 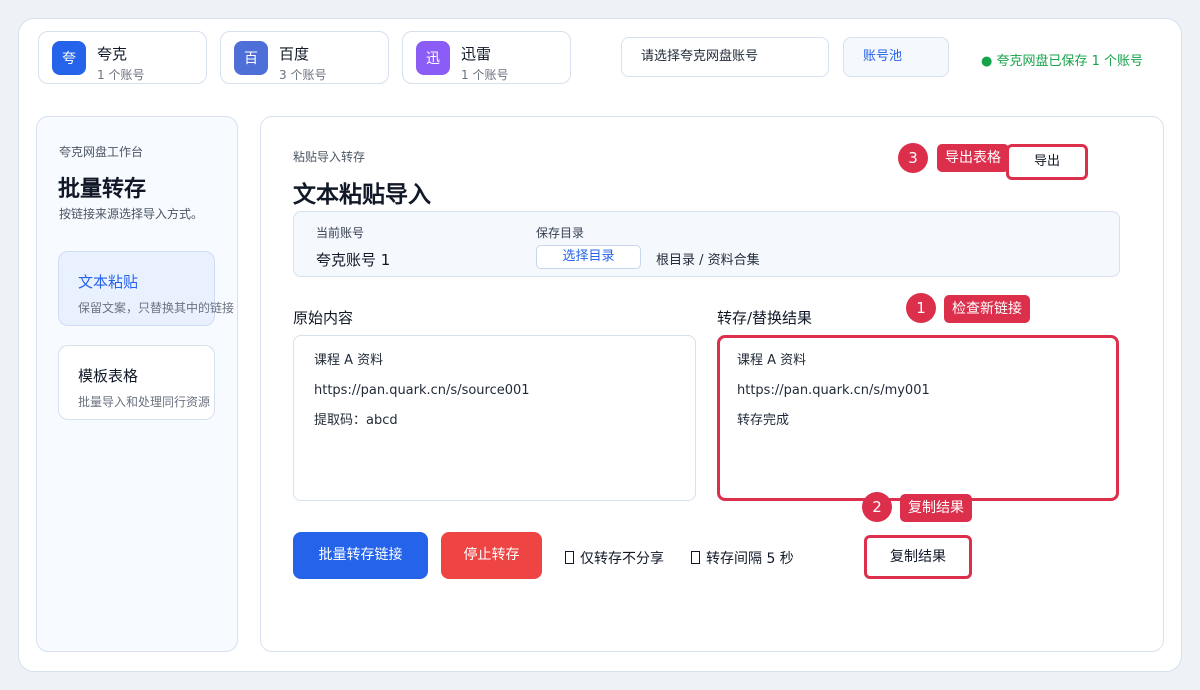 What do you see at coordinates (987, 309) in the screenshot?
I see `callout-label-1: 检查新链接` at bounding box center [987, 309].